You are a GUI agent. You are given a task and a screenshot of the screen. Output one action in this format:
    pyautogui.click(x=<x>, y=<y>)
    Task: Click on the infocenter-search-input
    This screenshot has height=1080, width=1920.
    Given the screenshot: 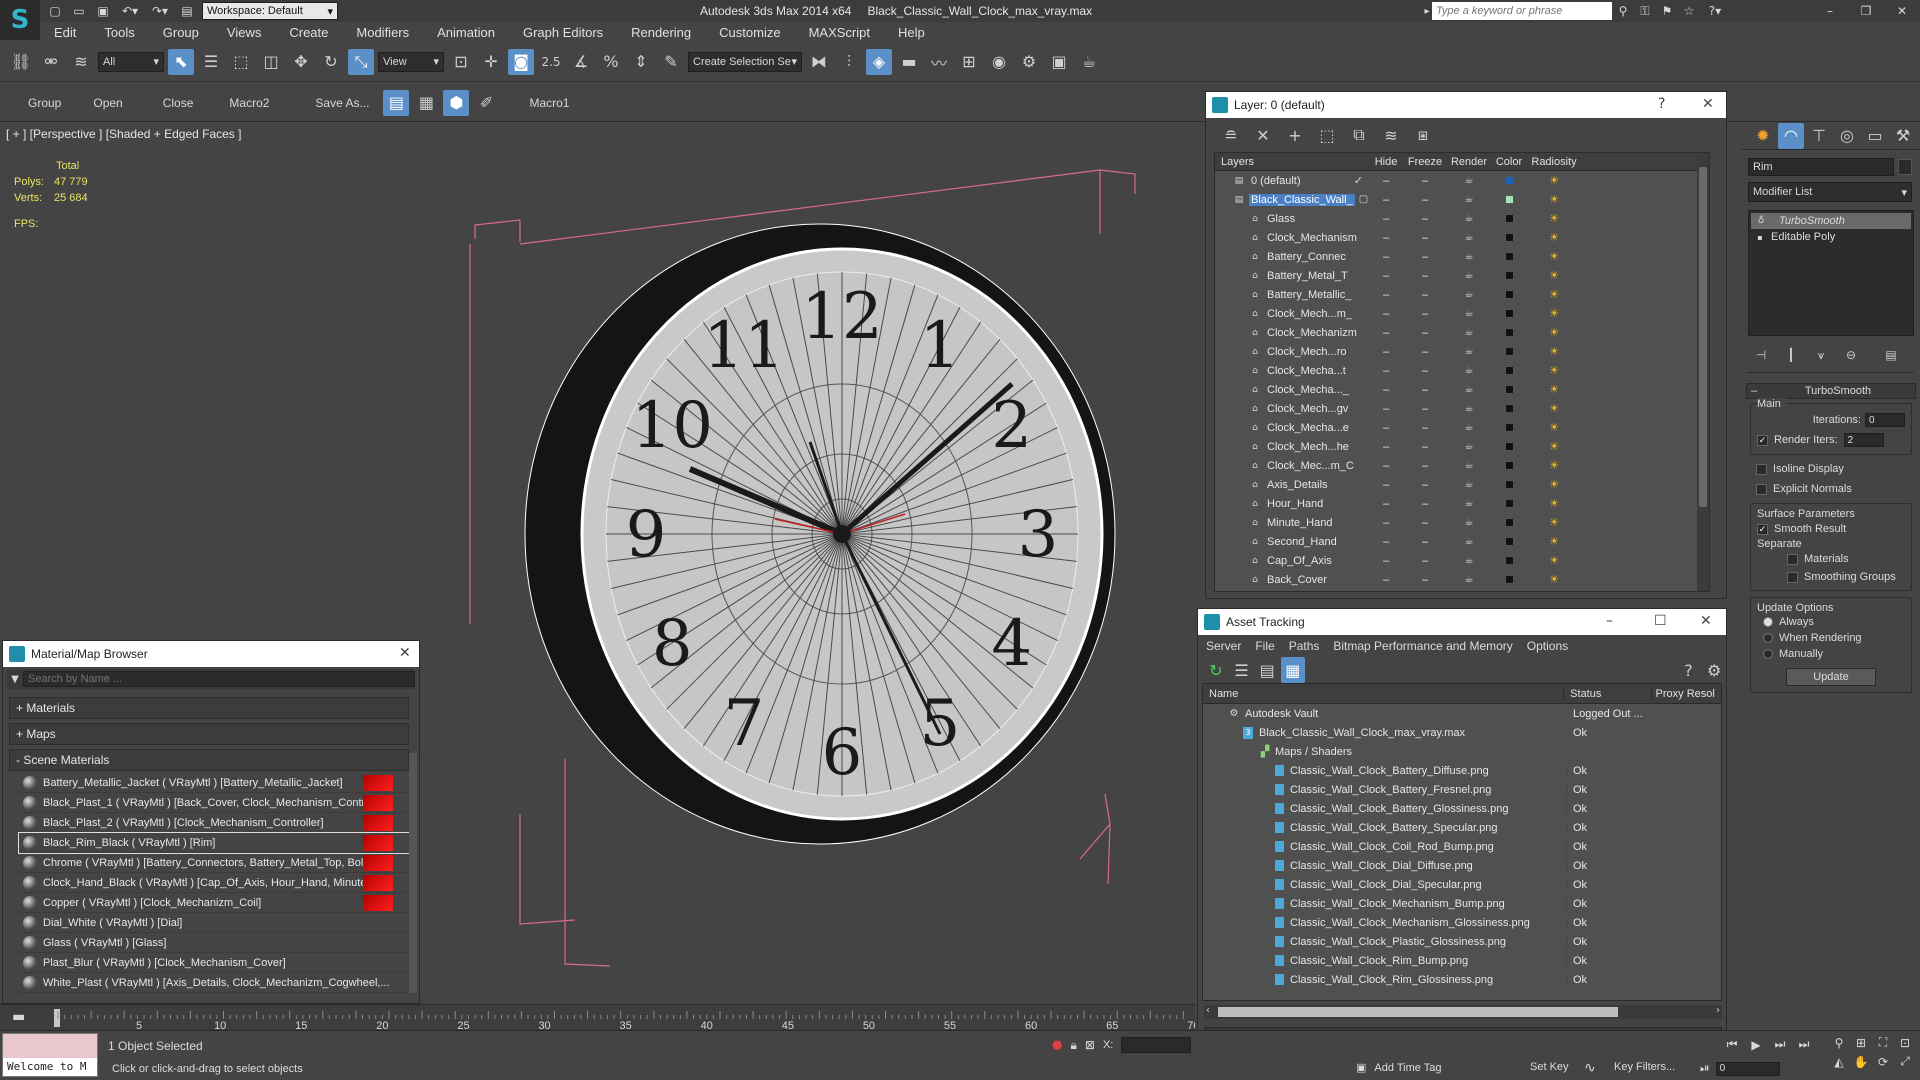 What is the action you would take?
    pyautogui.click(x=1522, y=11)
    